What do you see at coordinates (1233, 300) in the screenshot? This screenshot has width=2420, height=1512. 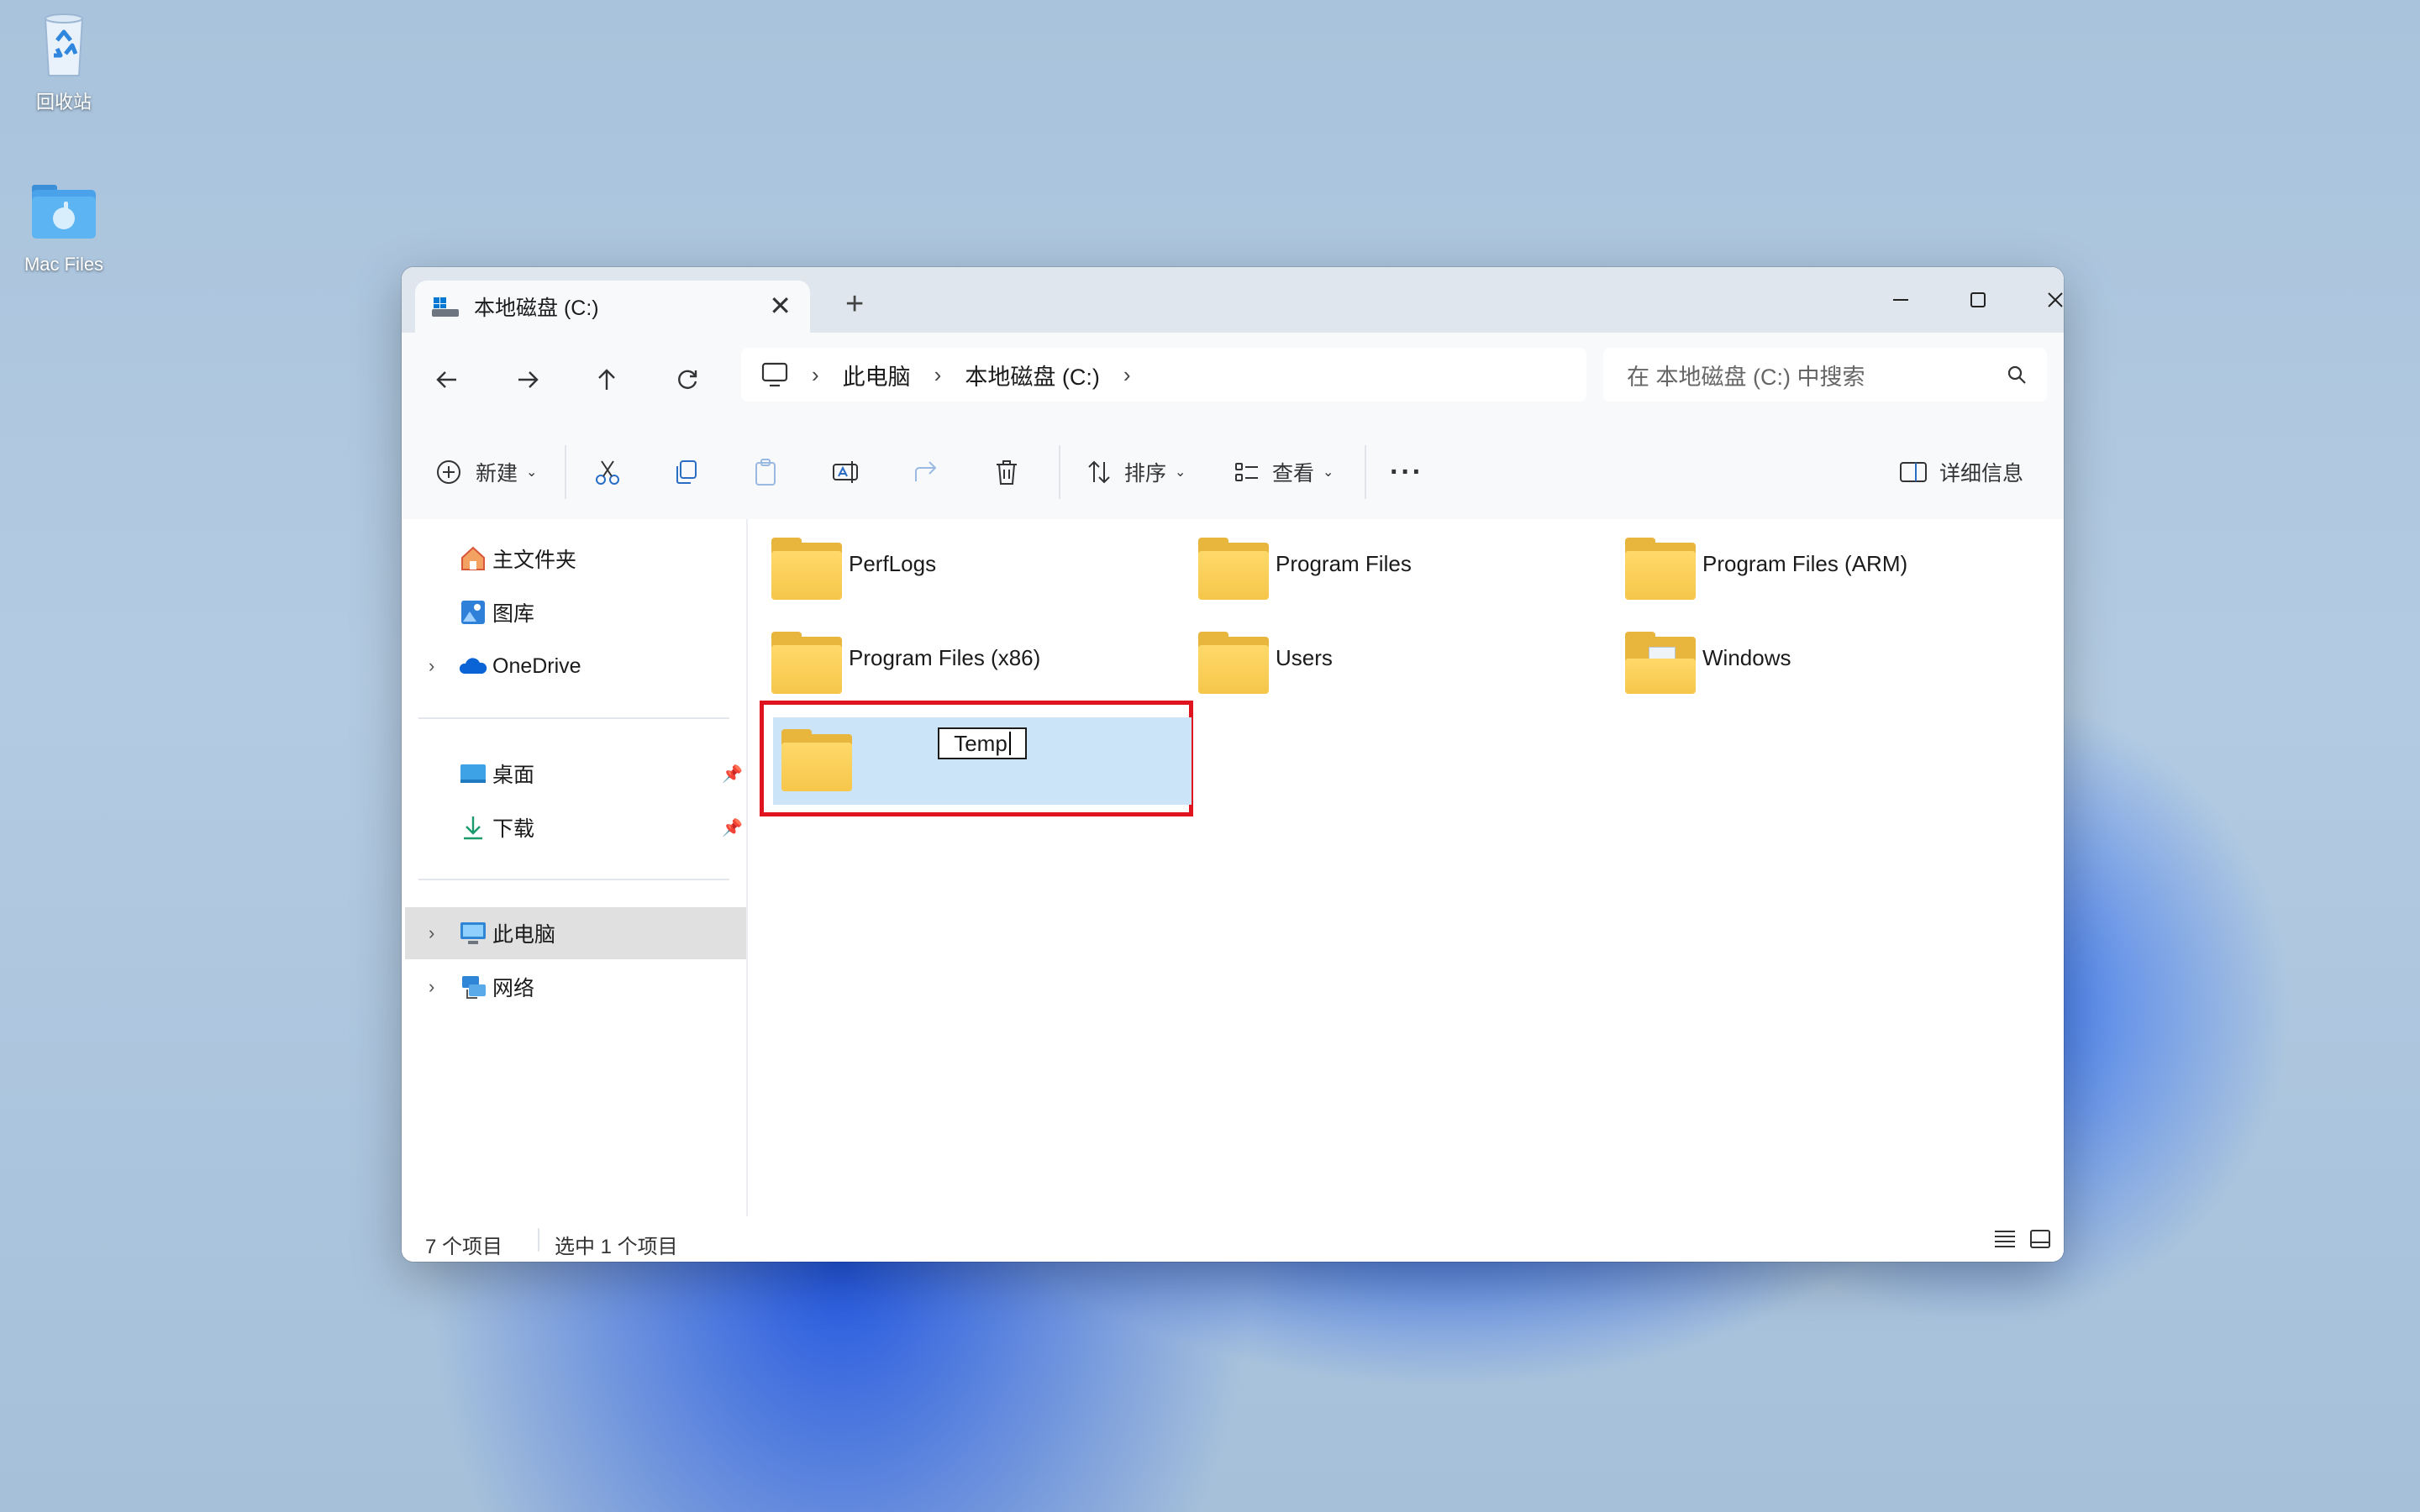 I see `title-bar: 本地磁盘 (C:) ✕ +` at bounding box center [1233, 300].